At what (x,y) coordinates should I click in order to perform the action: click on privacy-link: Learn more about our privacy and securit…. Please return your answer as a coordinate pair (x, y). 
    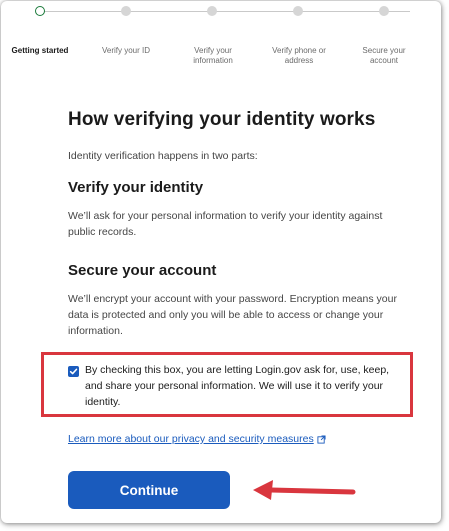
    Looking at the image, I should click on (197, 439).